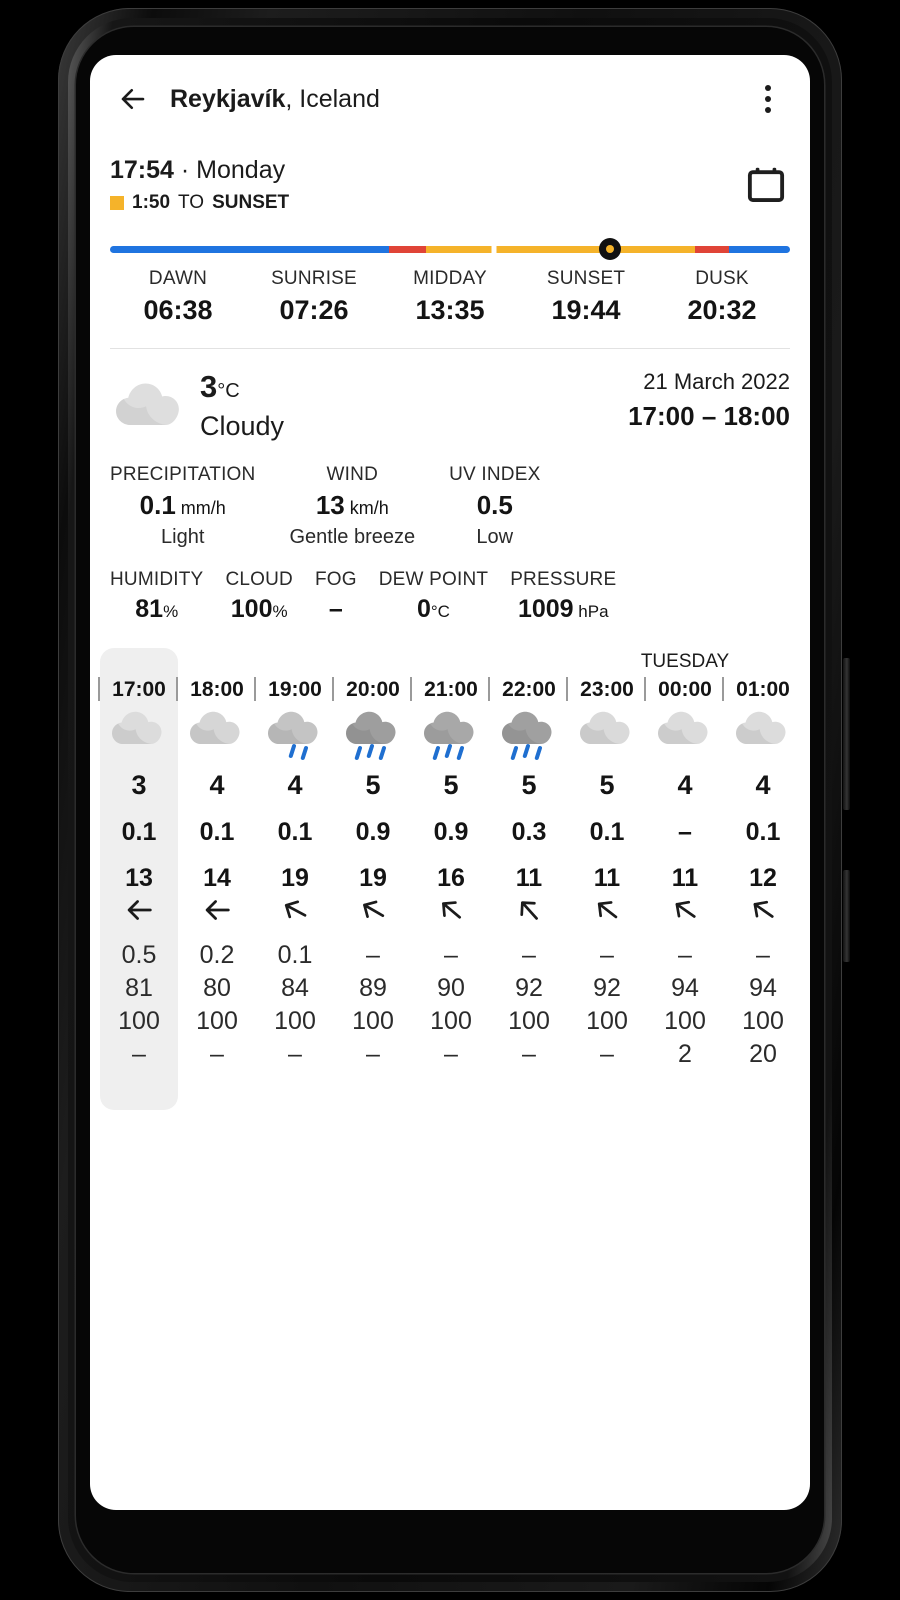 The image size is (900, 1600). I want to click on hourly-time: 00:00, so click(684, 690).